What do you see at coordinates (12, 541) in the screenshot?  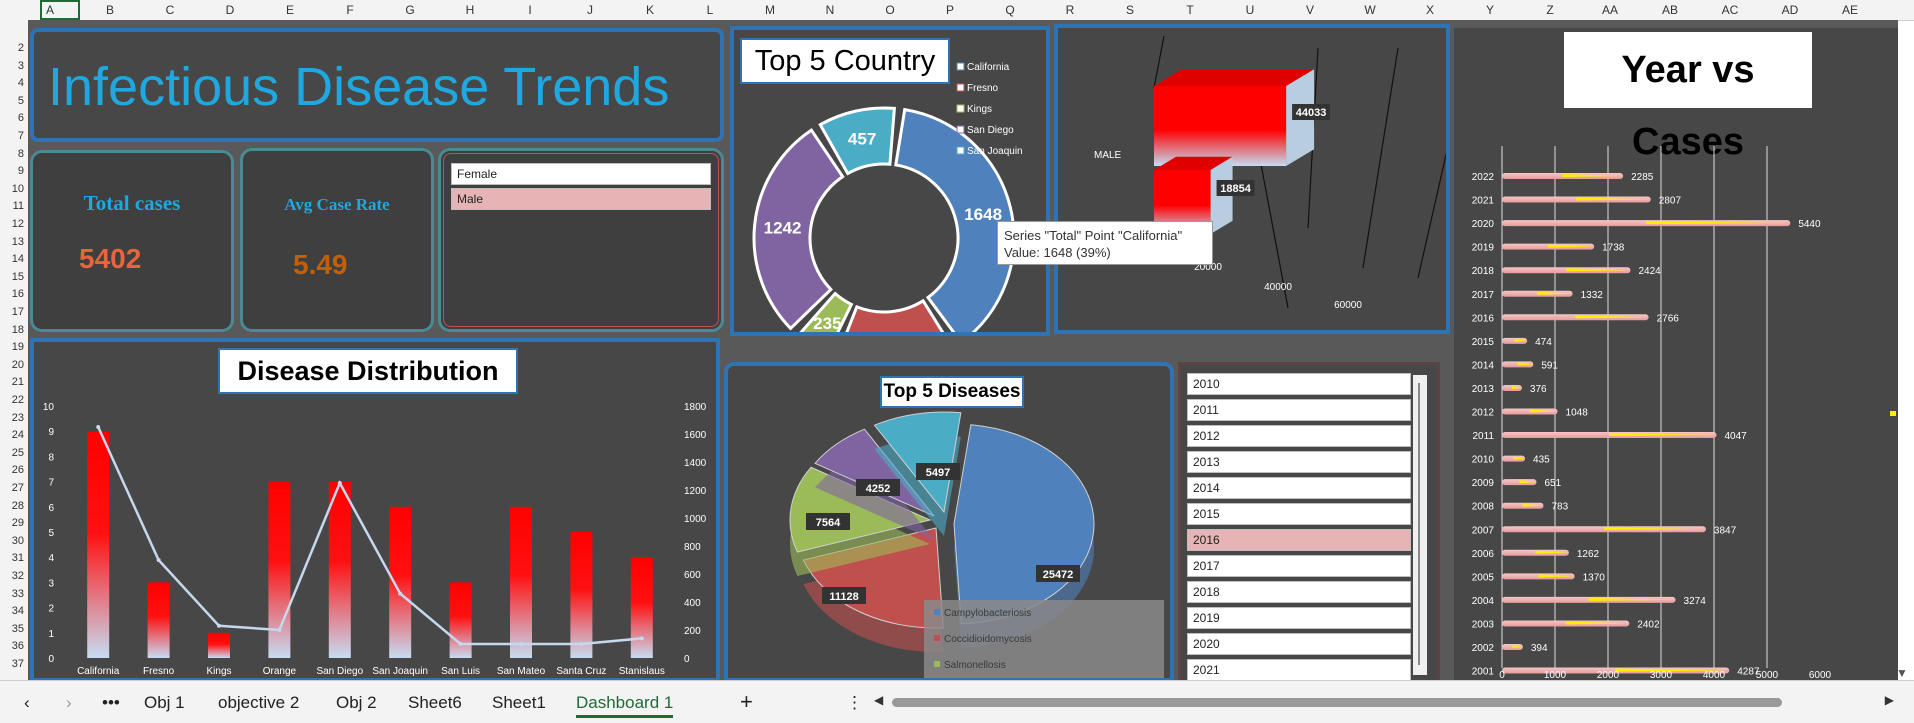 I see `row-label: 30` at bounding box center [12, 541].